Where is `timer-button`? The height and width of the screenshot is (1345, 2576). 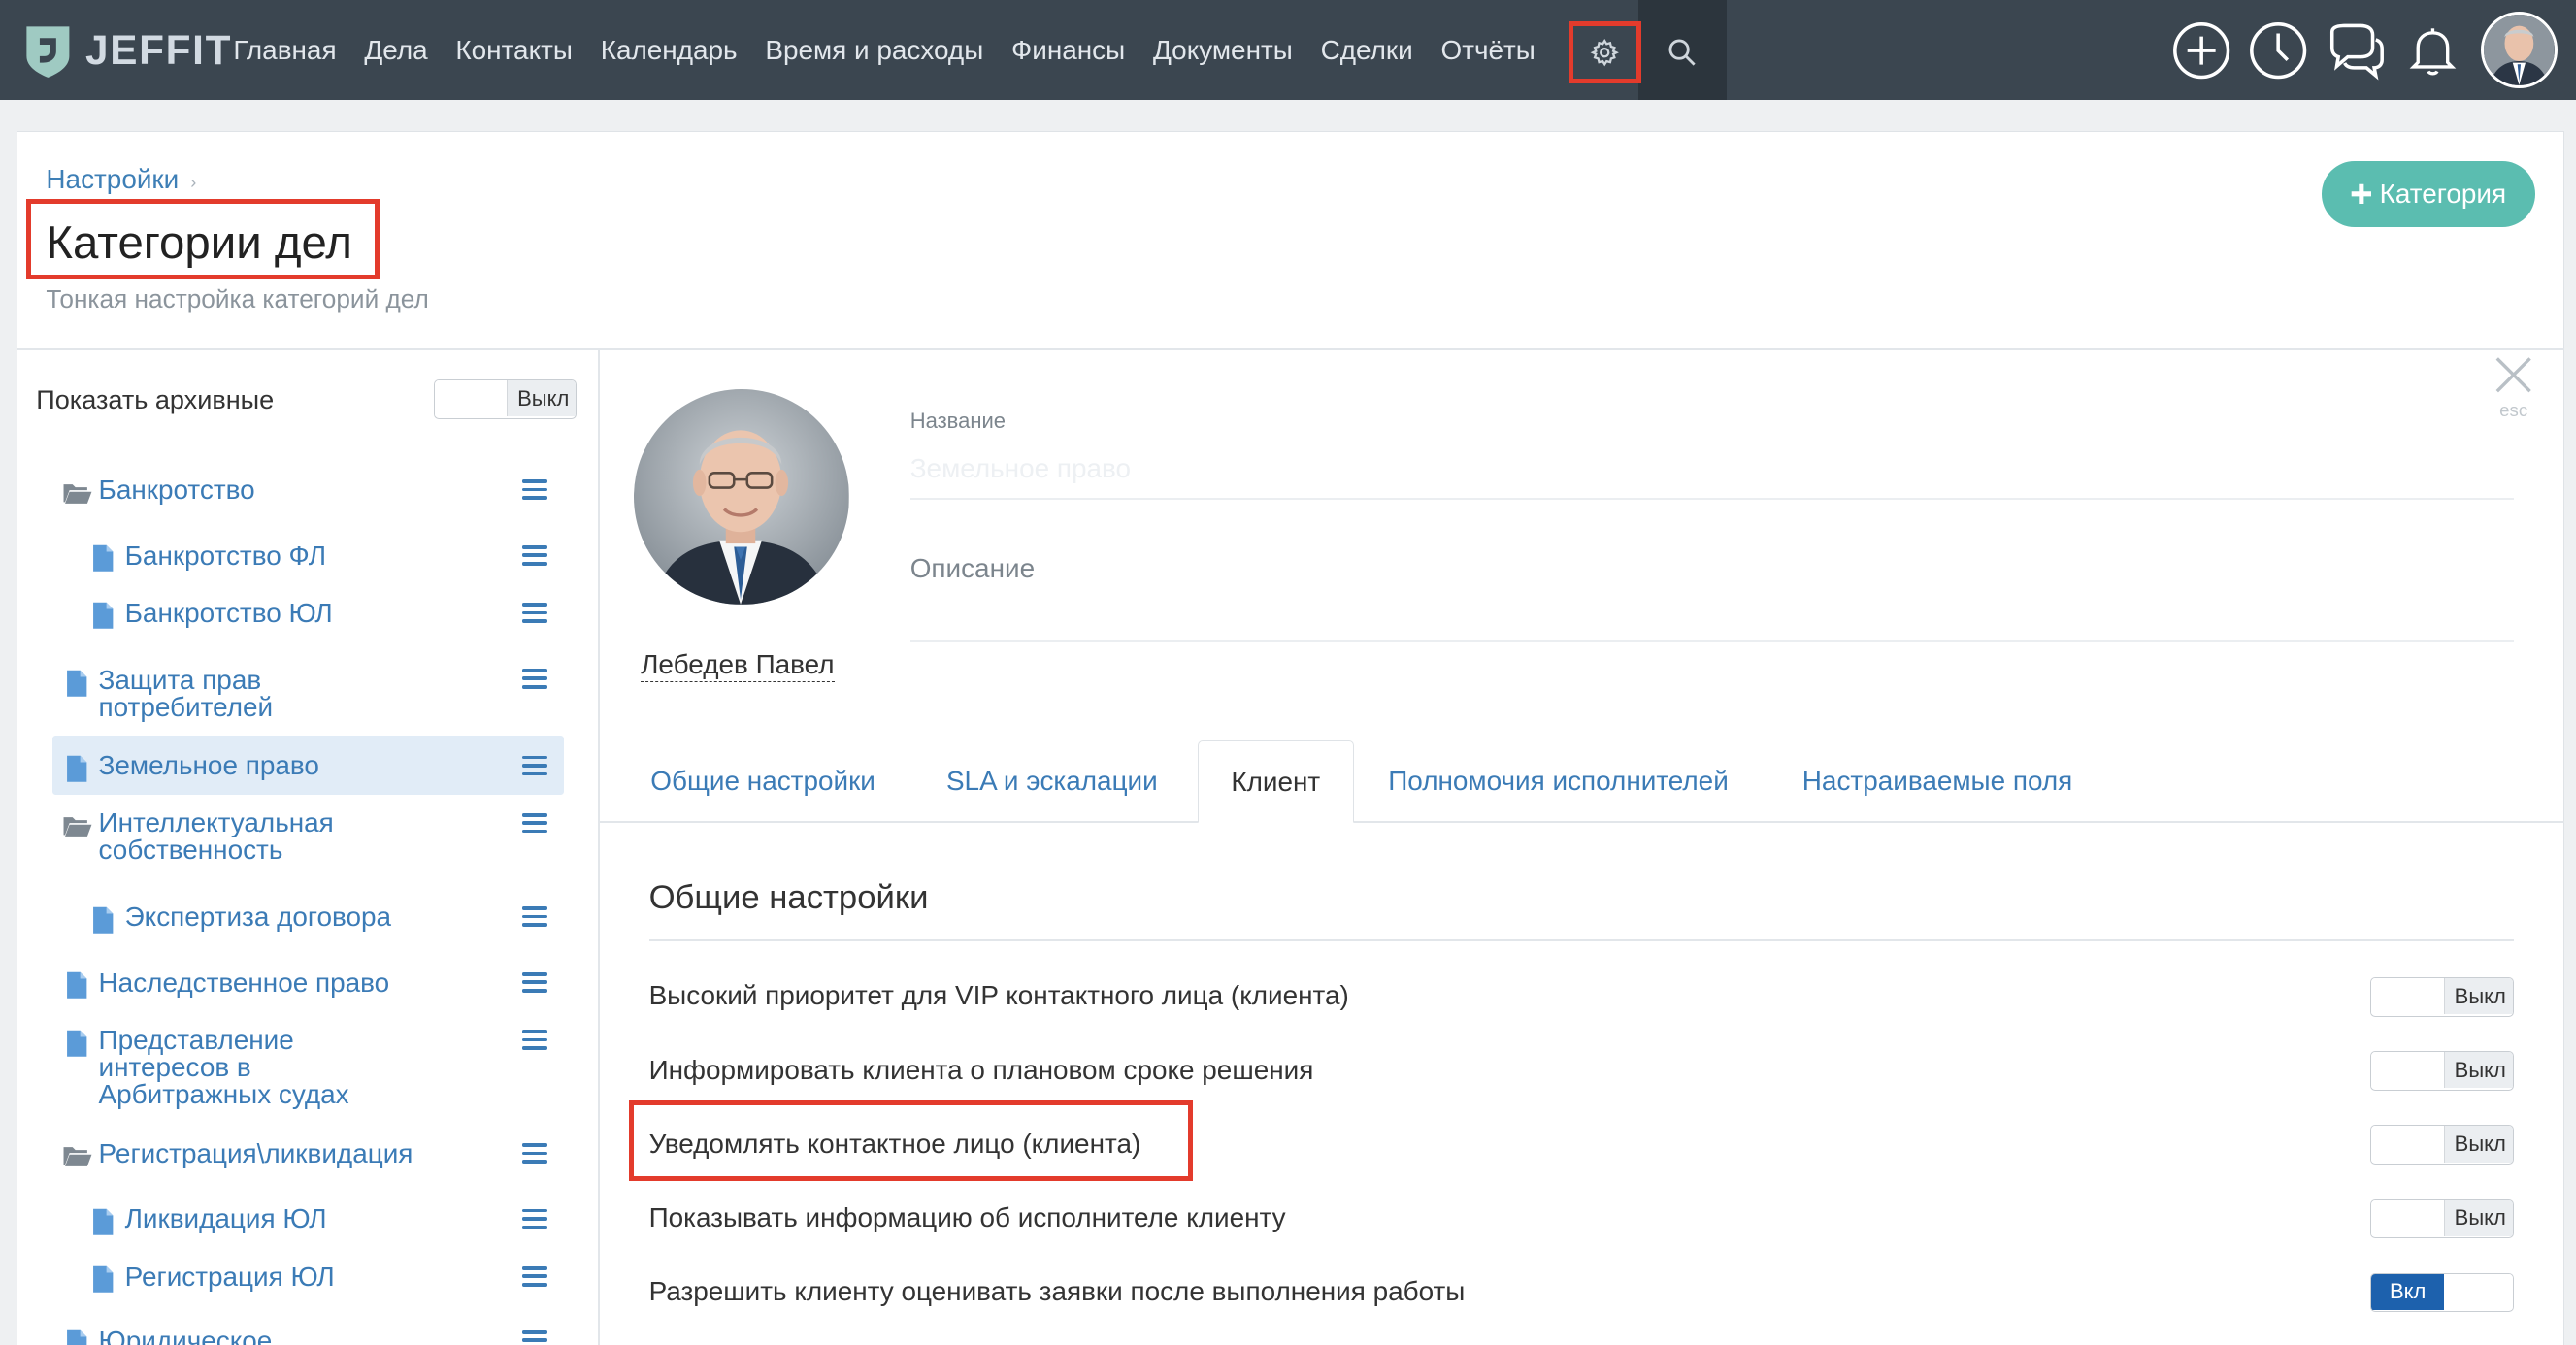 timer-button is located at coordinates (2279, 51).